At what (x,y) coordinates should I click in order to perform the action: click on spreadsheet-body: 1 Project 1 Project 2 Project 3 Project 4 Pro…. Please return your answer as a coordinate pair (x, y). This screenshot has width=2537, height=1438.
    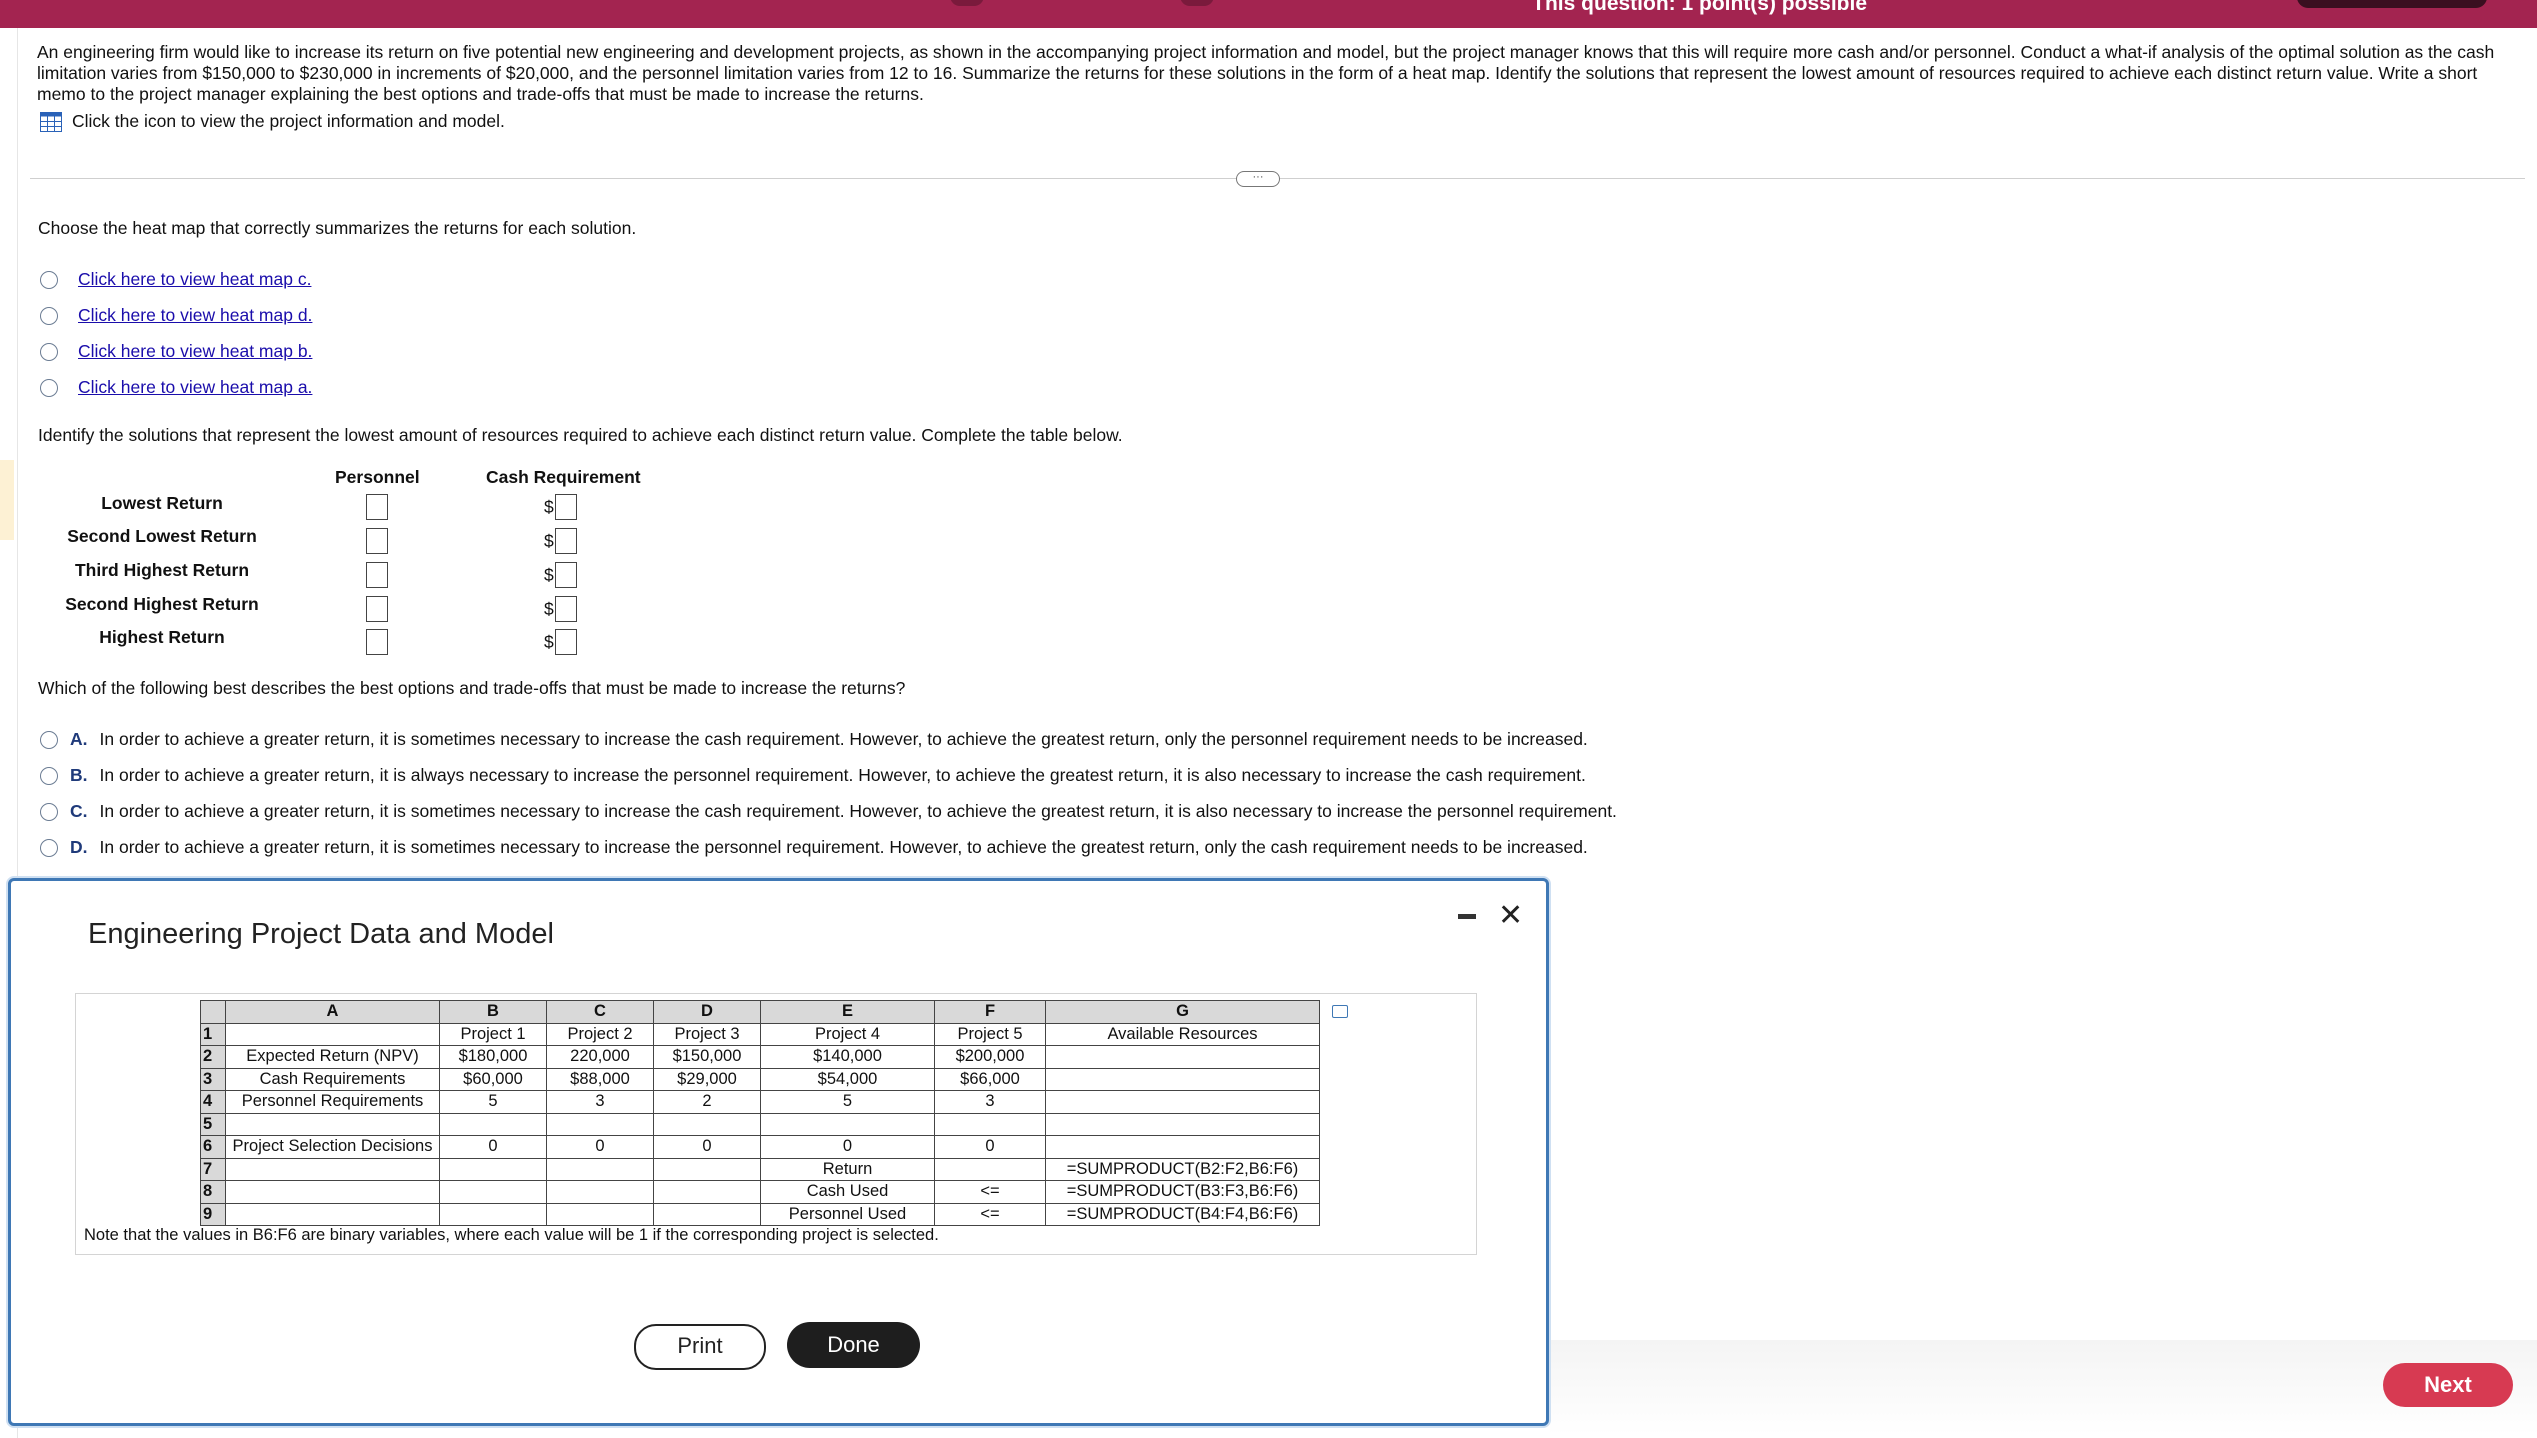
    Looking at the image, I should click on (760, 1124).